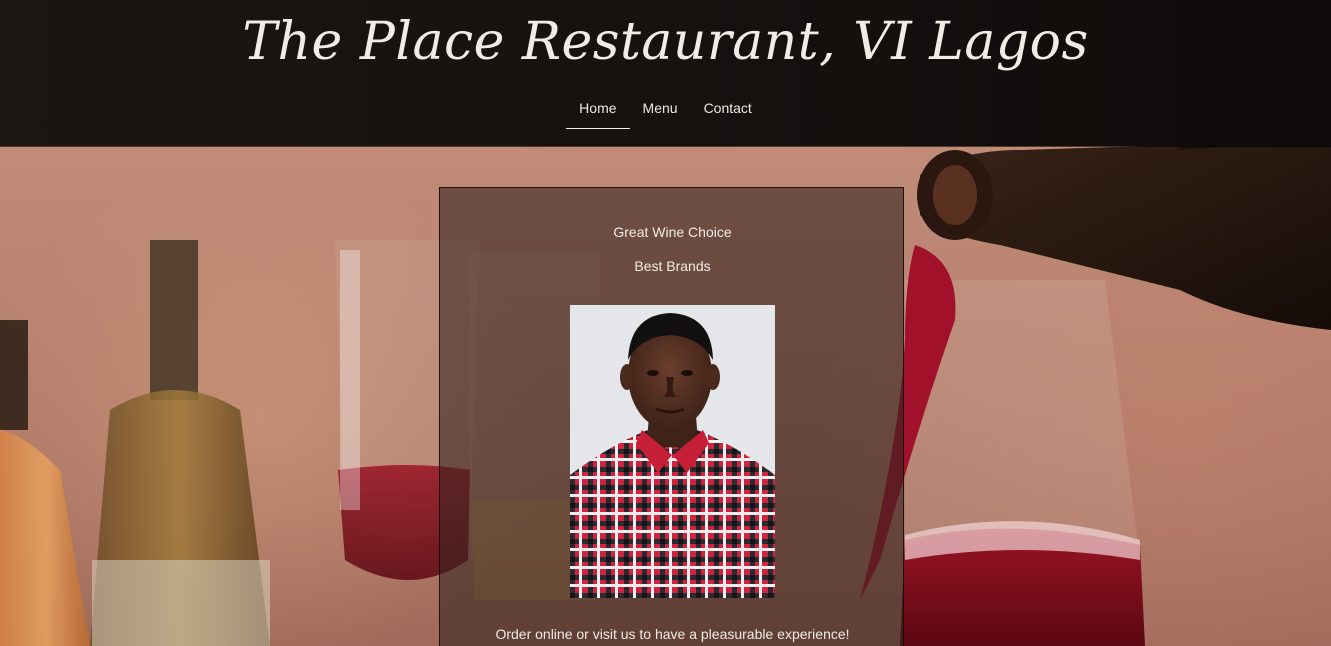 Image resolution: width=1331 pixels, height=646 pixels. What do you see at coordinates (728, 110) in the screenshot?
I see `nav-item-contact: Contact` at bounding box center [728, 110].